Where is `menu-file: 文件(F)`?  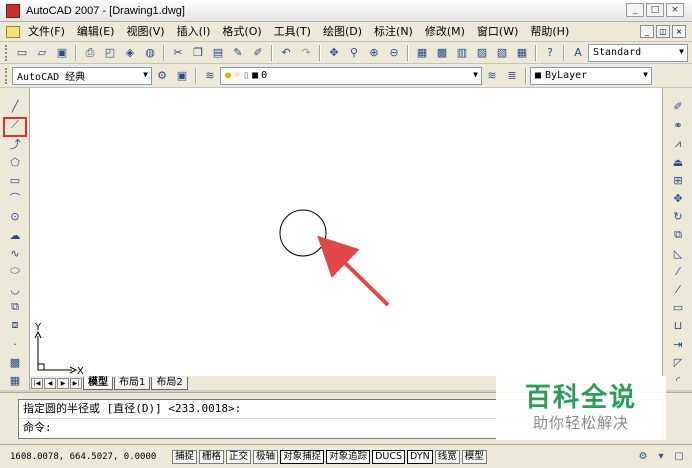
menu-file: 文件(F) is located at coordinates (46, 32).